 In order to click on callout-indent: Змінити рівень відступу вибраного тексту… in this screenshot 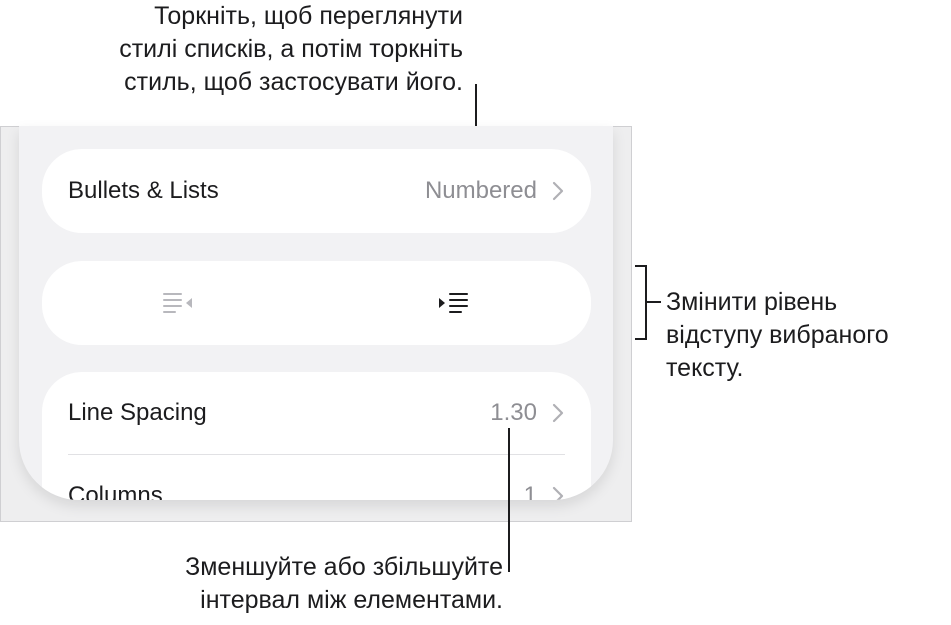, I will do `click(806, 335)`.